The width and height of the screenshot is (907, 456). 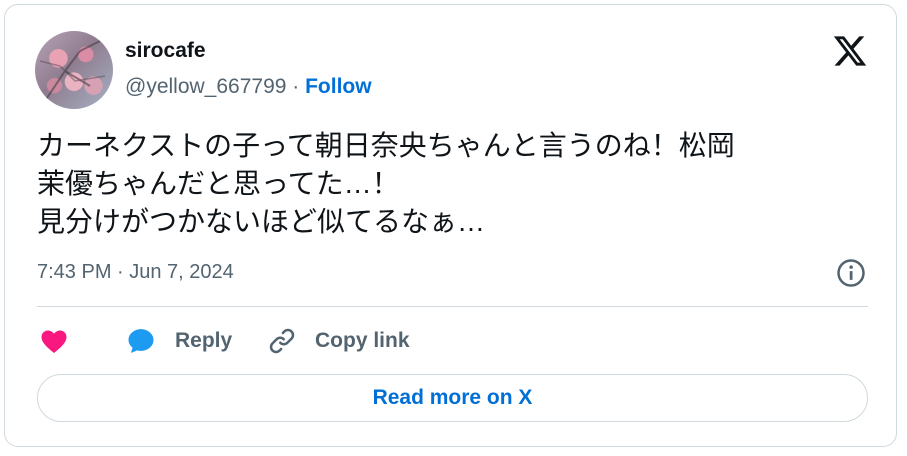 What do you see at coordinates (282, 341) in the screenshot?
I see `link-icon` at bounding box center [282, 341].